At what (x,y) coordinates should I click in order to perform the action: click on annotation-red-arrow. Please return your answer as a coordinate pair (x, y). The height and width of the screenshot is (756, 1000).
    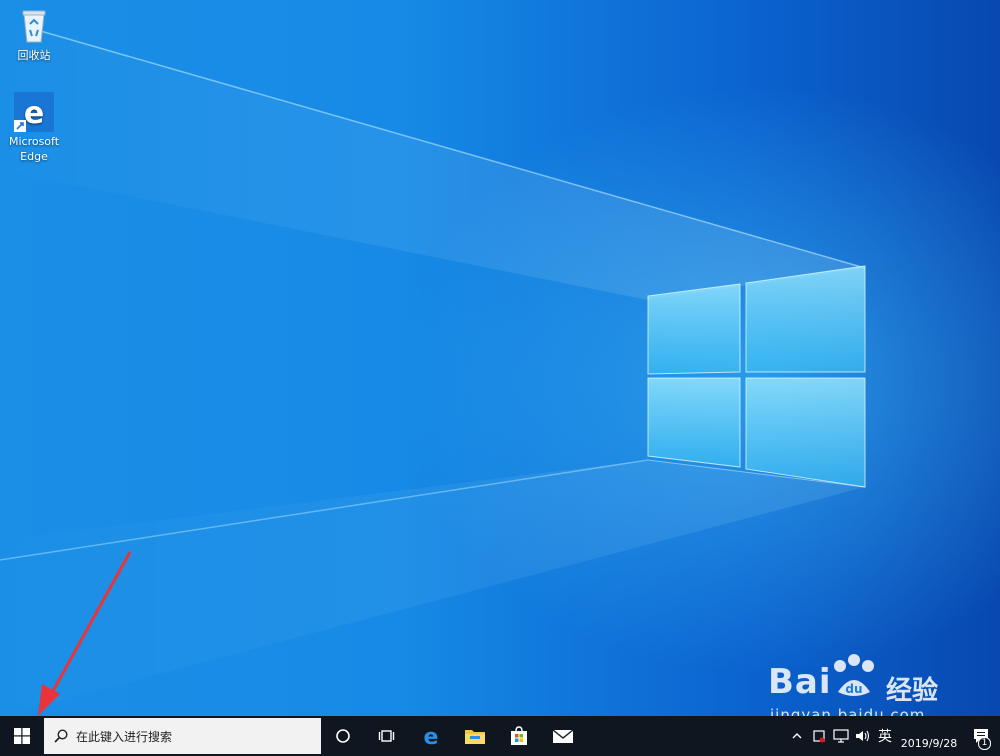
    Looking at the image, I should click on (85, 633).